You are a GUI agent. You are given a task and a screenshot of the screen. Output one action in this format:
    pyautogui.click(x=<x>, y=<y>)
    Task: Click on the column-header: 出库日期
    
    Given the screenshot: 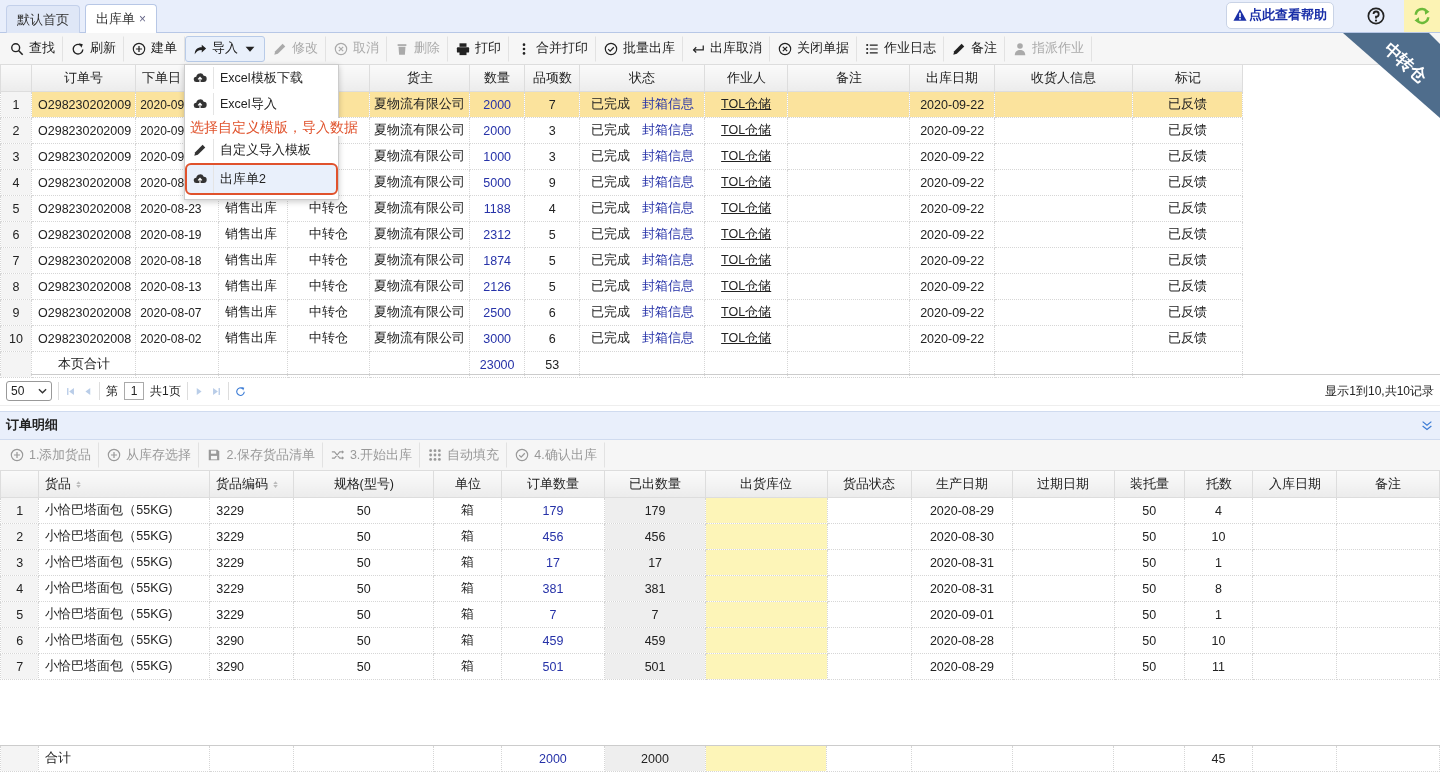 What is the action you would take?
    pyautogui.click(x=952, y=78)
    